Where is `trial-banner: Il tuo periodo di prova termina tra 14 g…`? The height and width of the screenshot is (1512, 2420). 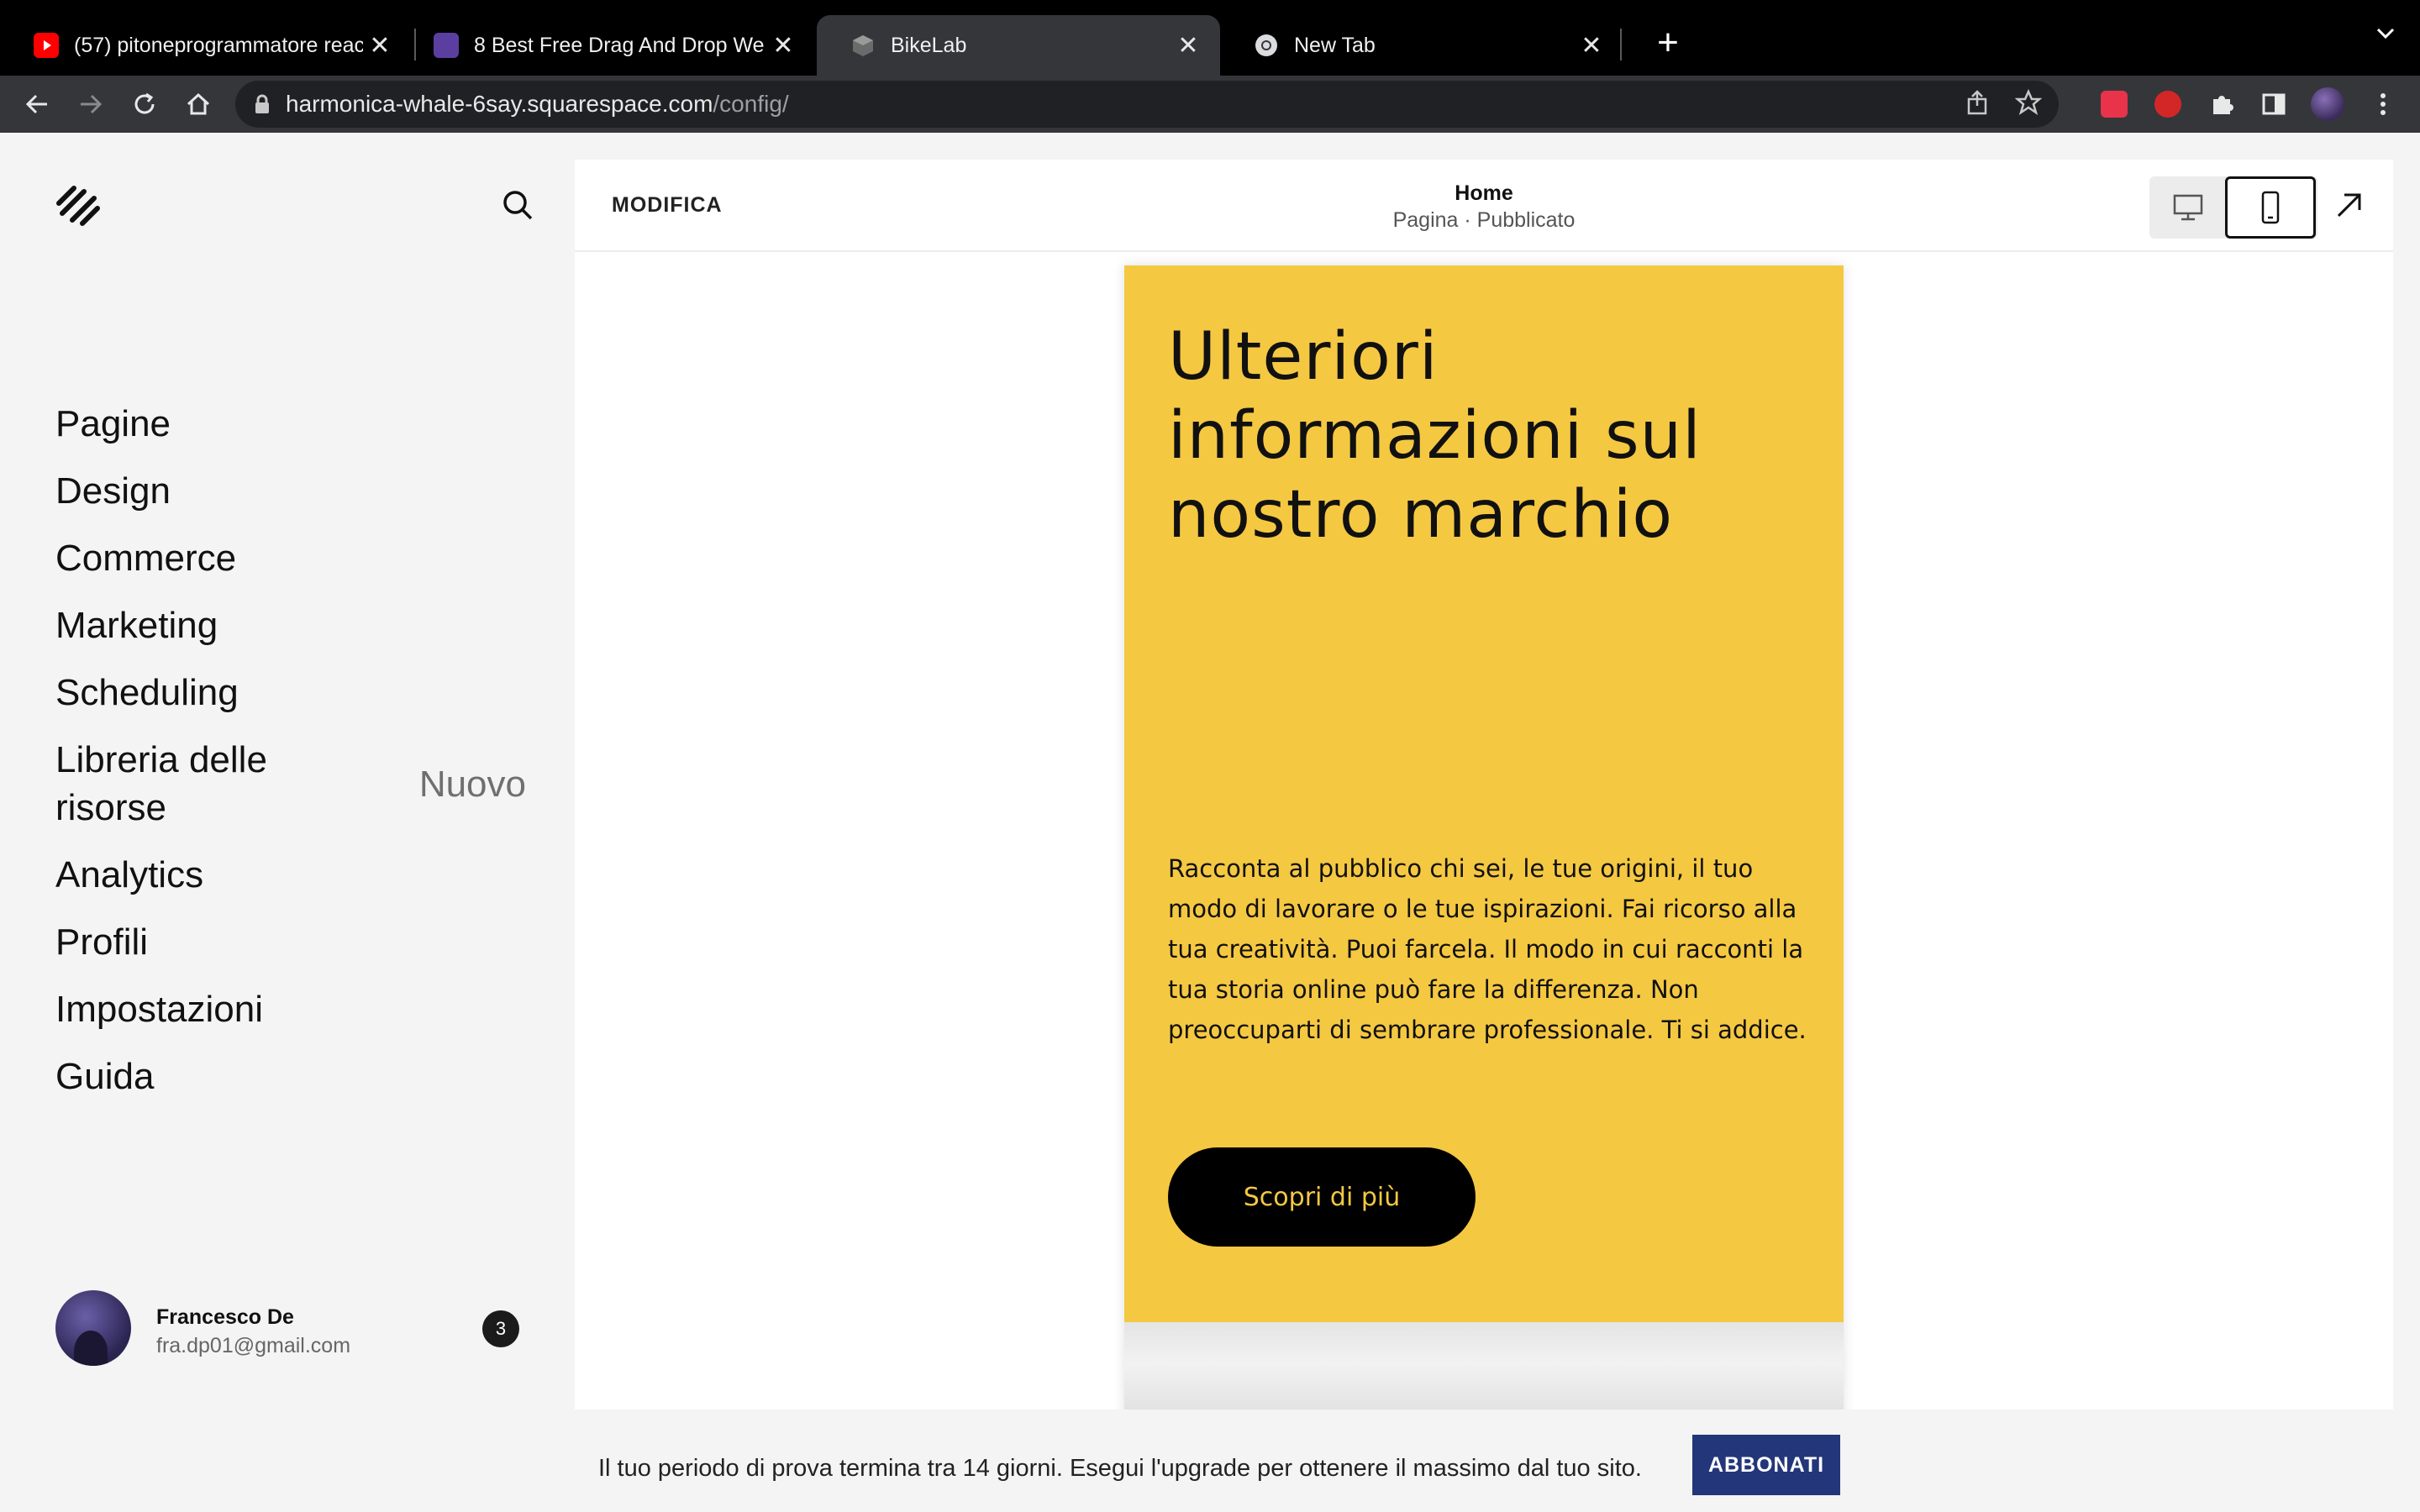
trial-banner: Il tuo periodo di prova termina tra 14 g… is located at coordinates (1210, 1470).